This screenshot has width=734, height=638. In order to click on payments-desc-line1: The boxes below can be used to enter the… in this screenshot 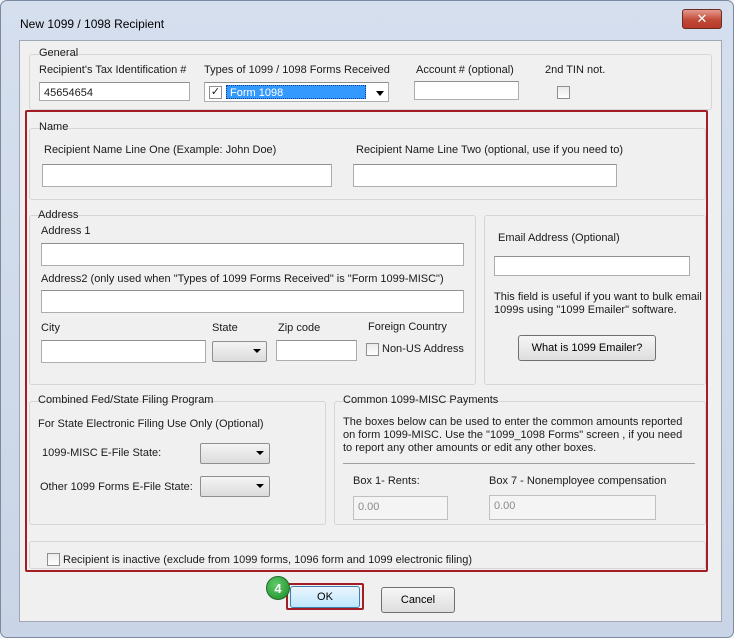, I will do `click(513, 422)`.